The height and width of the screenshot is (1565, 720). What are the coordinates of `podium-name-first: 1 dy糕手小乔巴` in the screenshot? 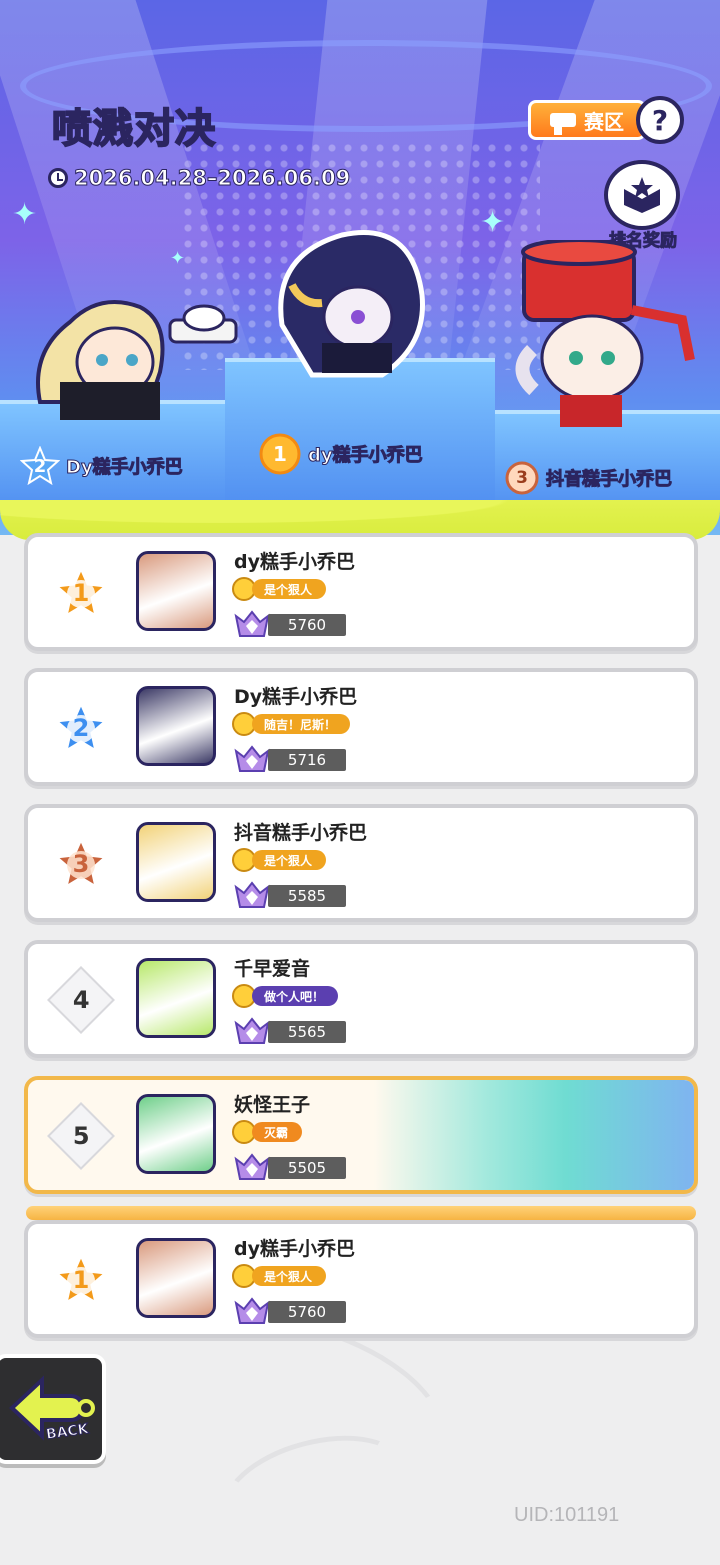 It's located at (340, 454).